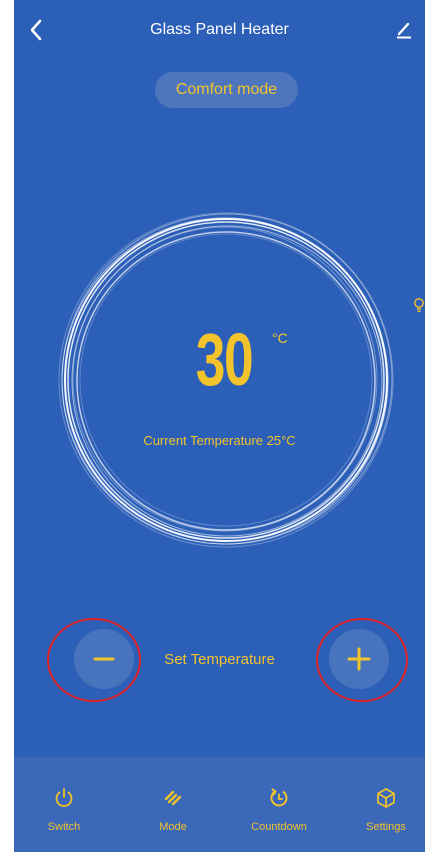 The width and height of the screenshot is (439, 852). I want to click on header: Glass Panel Heater, so click(219, 31).